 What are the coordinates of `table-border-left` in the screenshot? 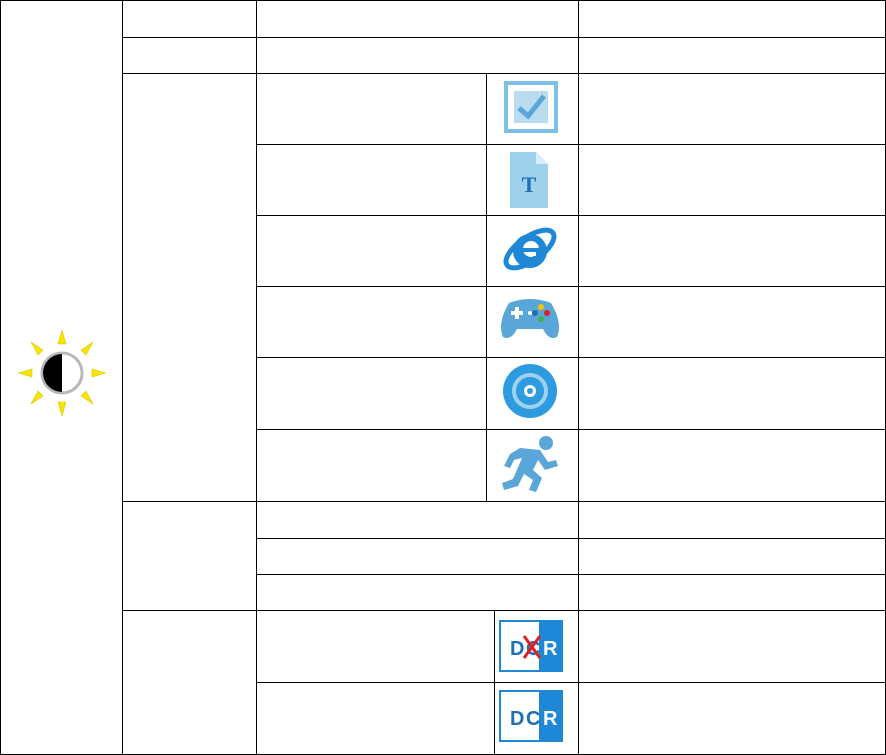 It's located at (0, 377).